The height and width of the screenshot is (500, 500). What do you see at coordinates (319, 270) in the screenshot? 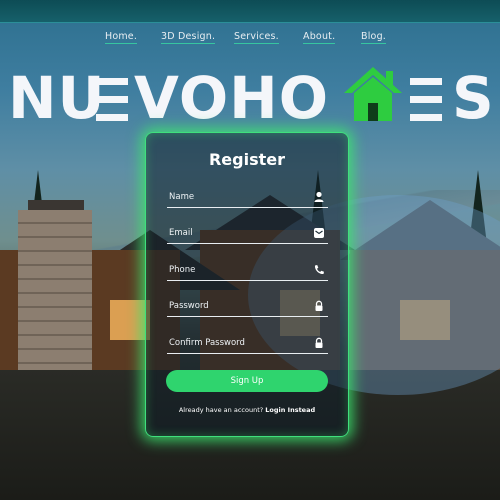
I see `phone-icon` at bounding box center [319, 270].